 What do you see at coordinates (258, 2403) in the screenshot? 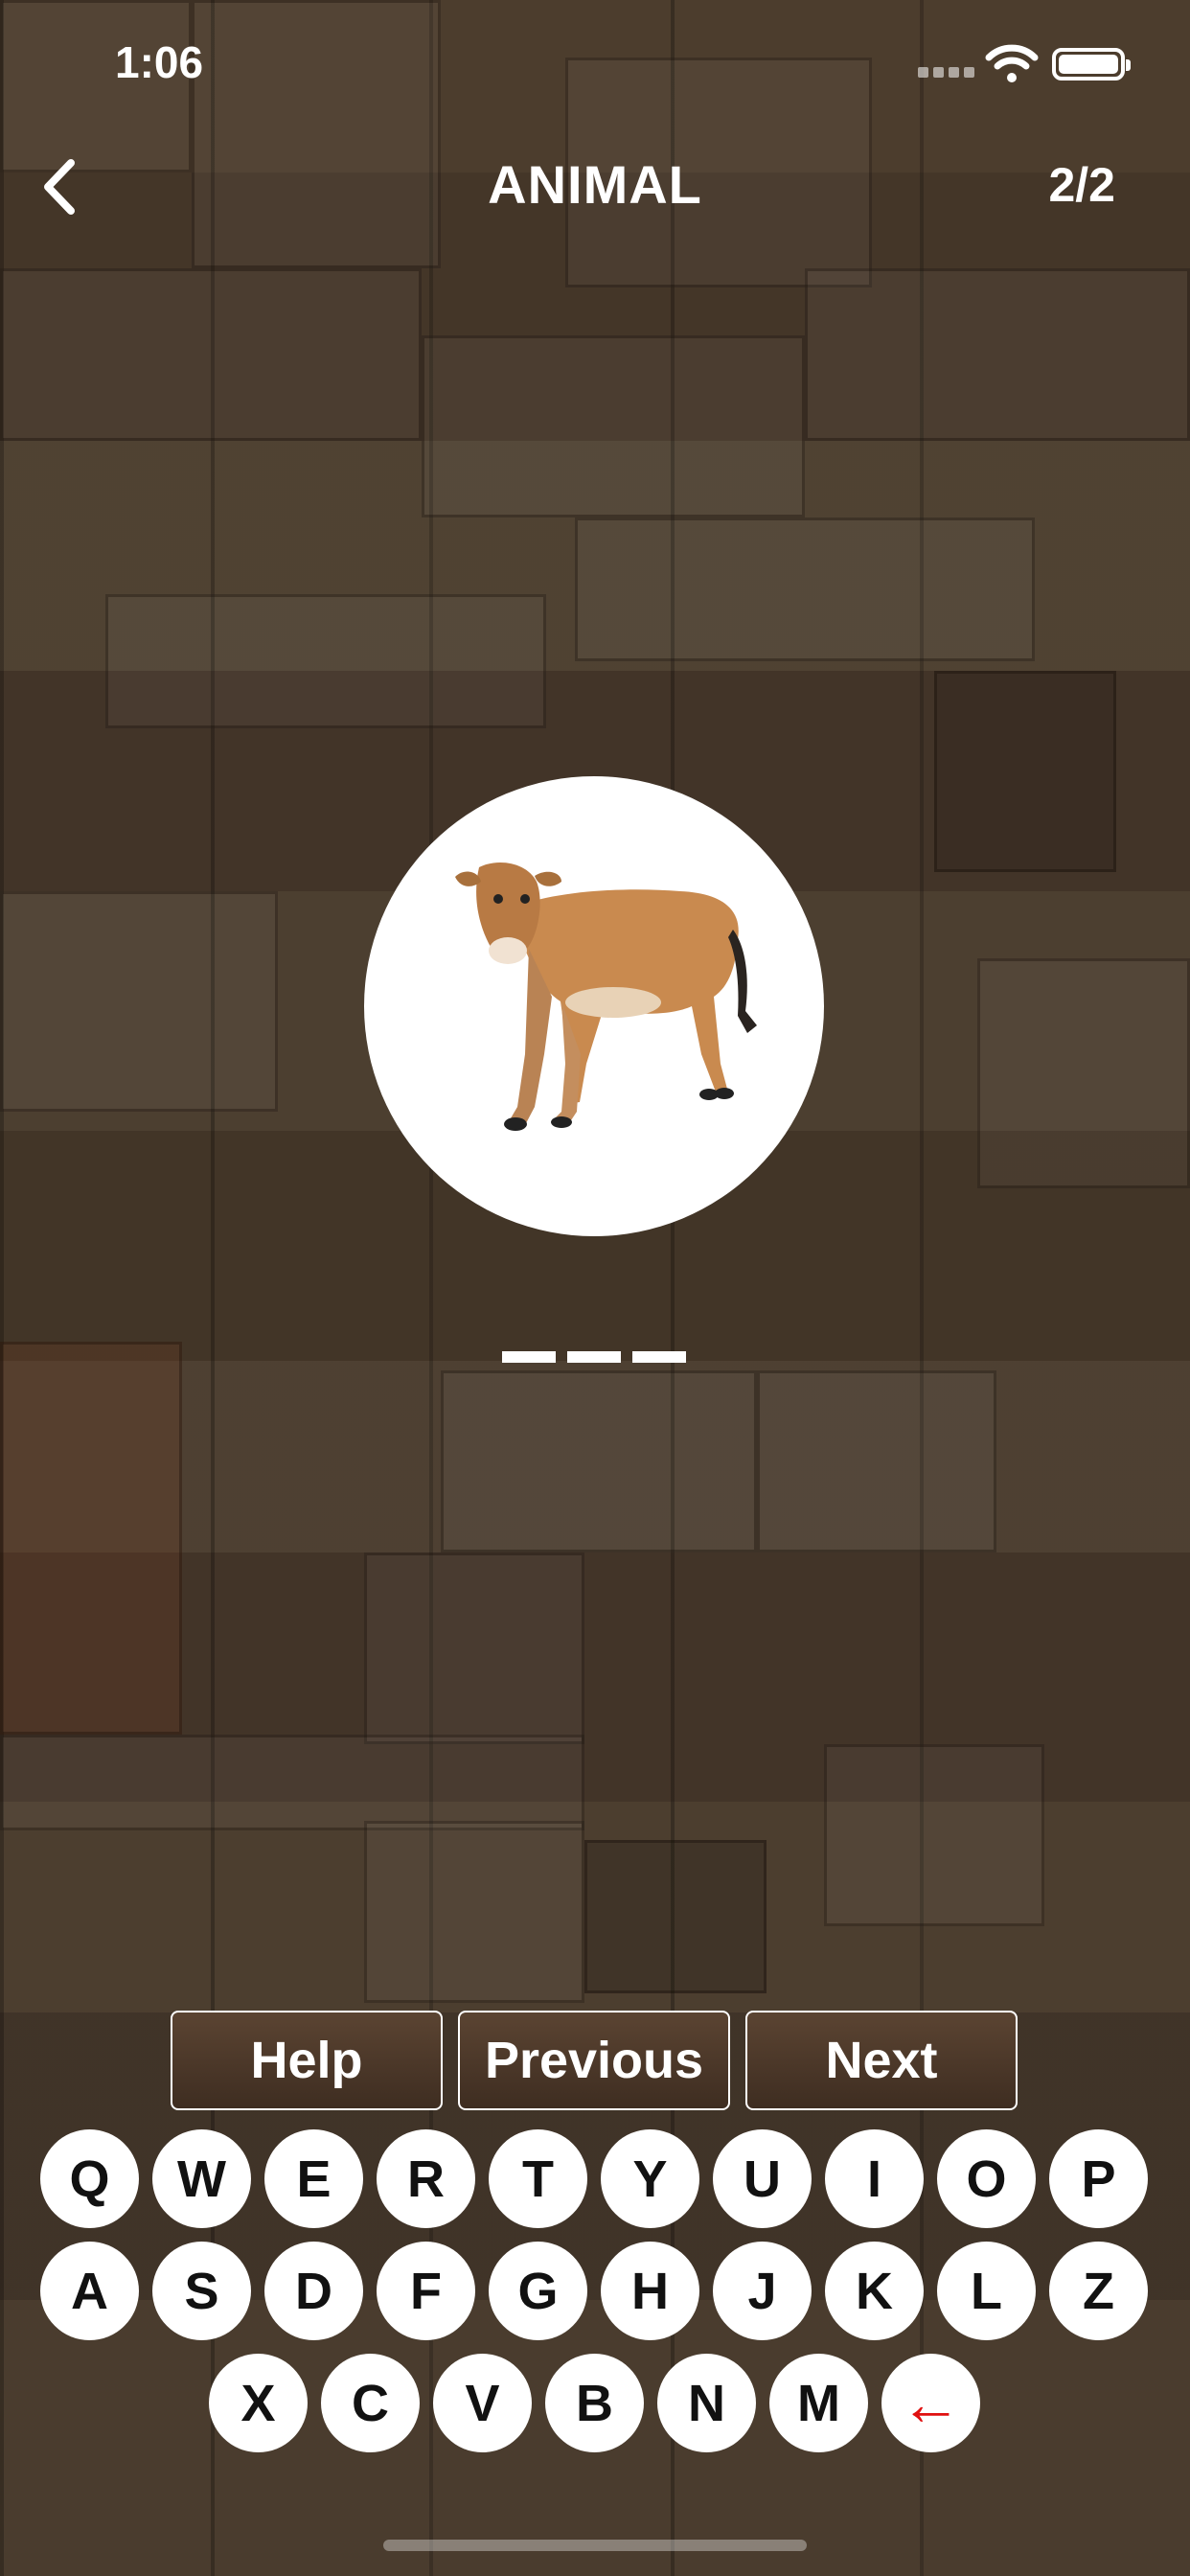
I see `key-x: X` at bounding box center [258, 2403].